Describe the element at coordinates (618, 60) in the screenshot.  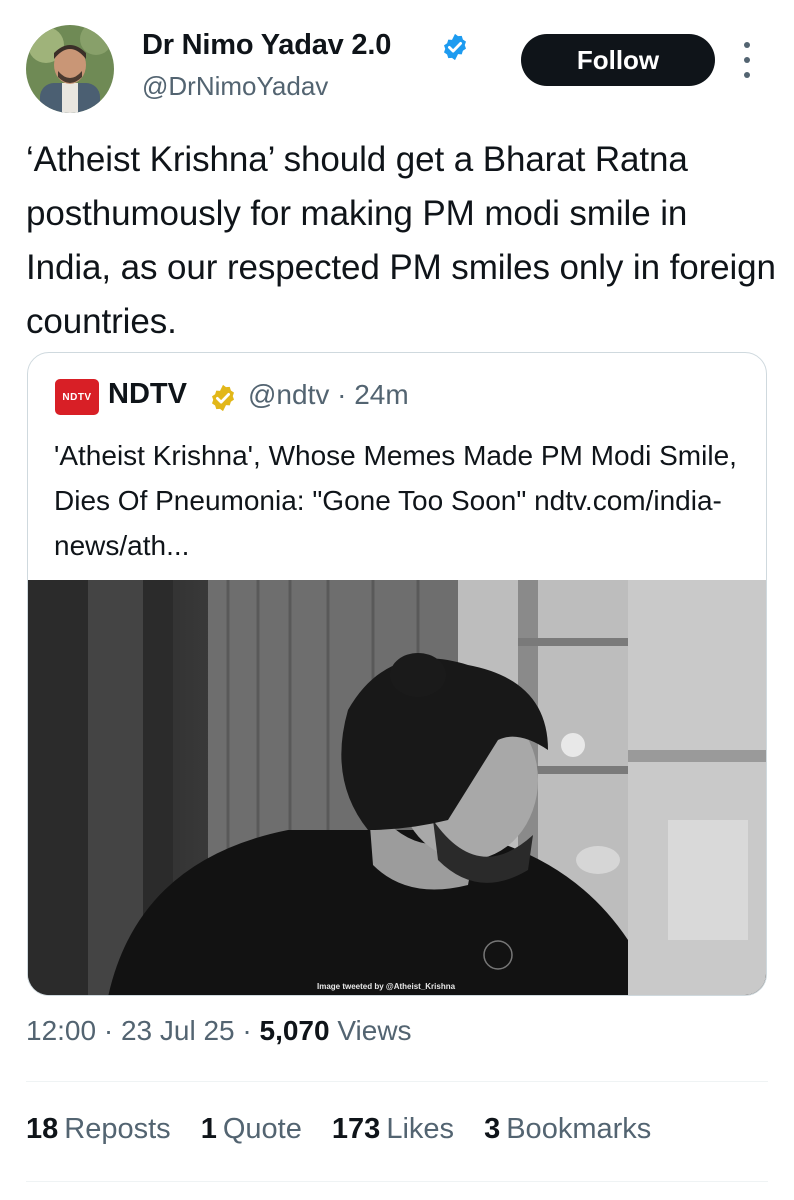
I see `follow-button: Follow` at that location.